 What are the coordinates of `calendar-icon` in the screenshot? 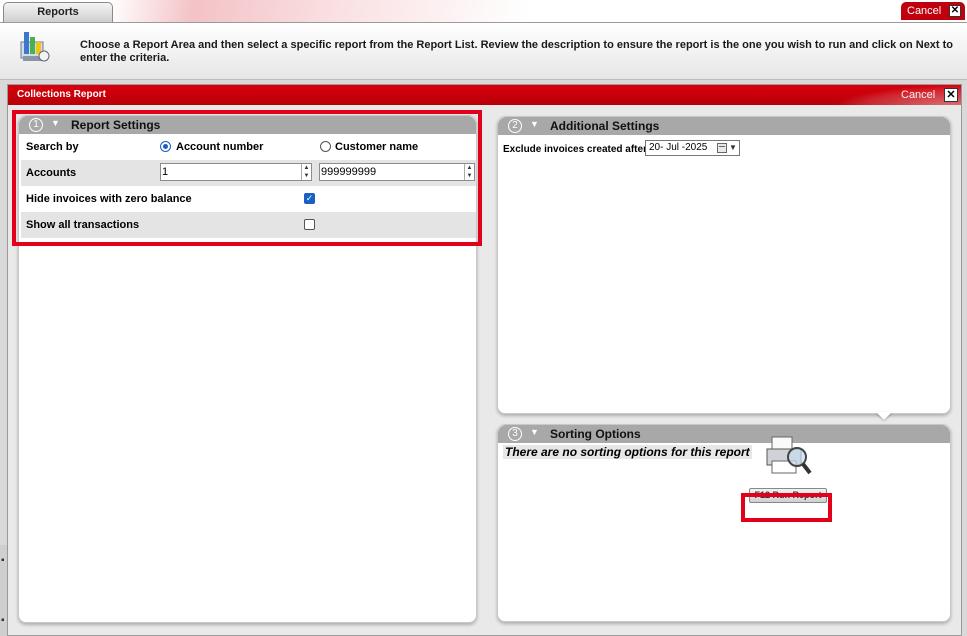 It's located at (722, 148).